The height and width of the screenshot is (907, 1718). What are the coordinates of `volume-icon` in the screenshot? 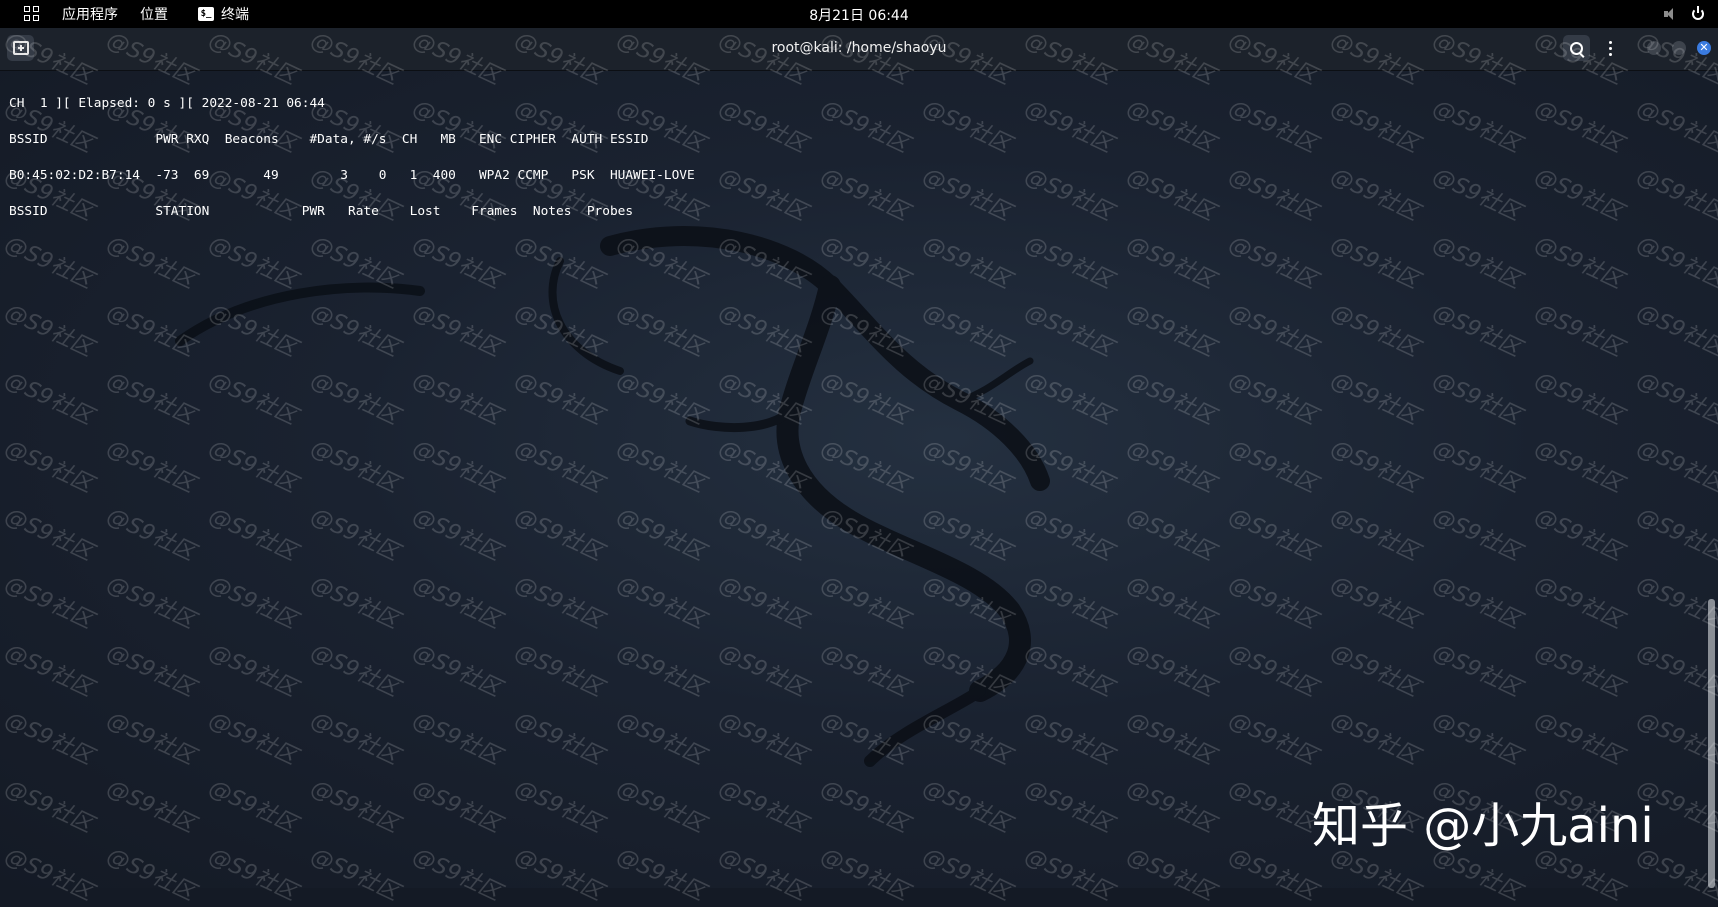 It's located at (1670, 14).